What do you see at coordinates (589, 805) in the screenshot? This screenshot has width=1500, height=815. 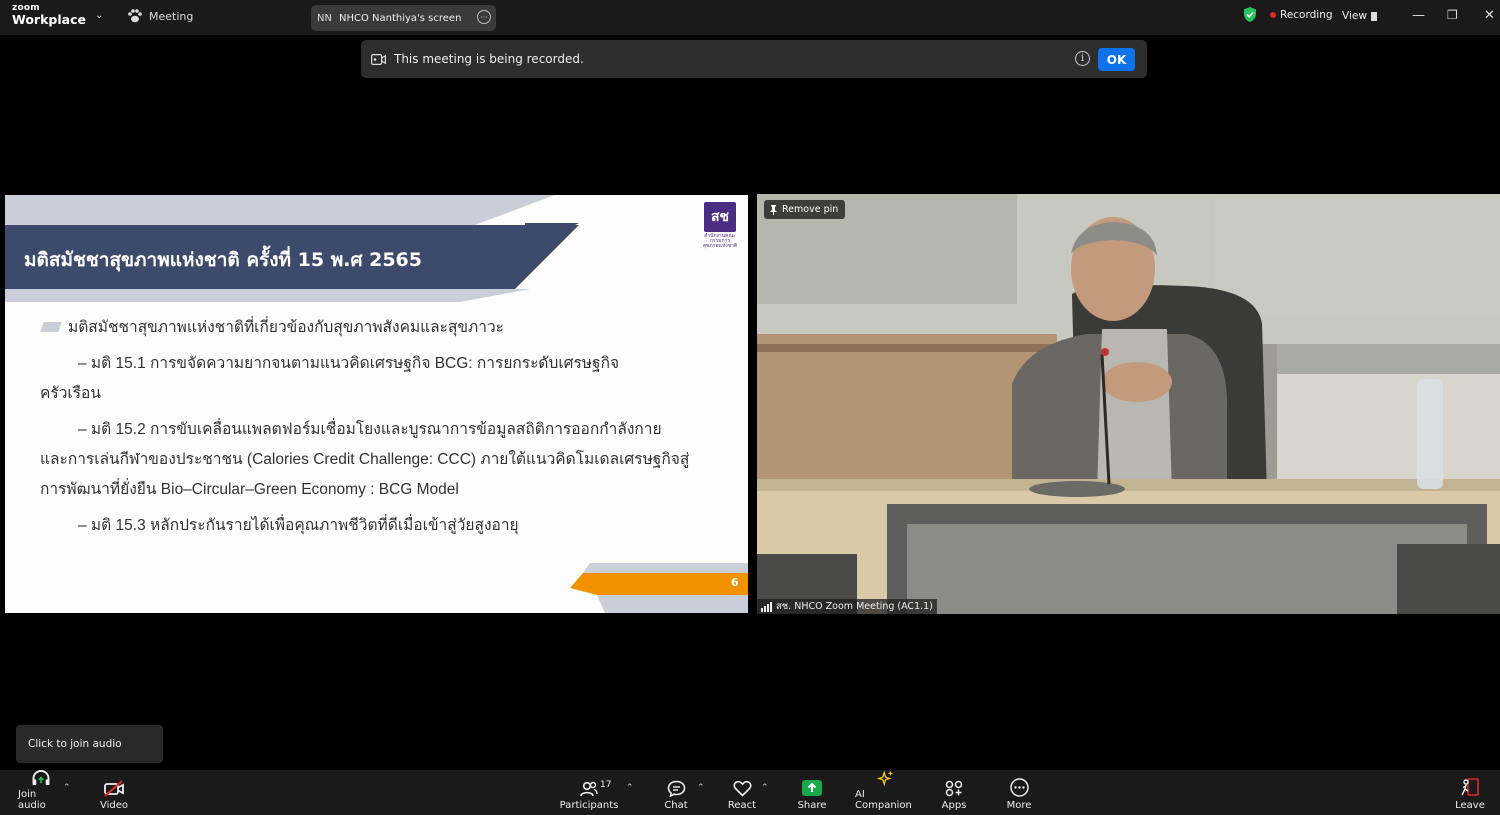 I see `participants-label: Participants` at bounding box center [589, 805].